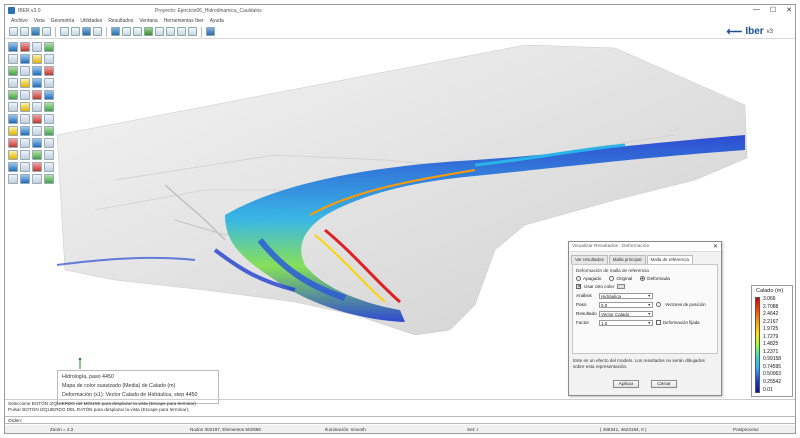 This screenshot has height=438, width=800. I want to click on graph-tool-icon, so click(37, 179).